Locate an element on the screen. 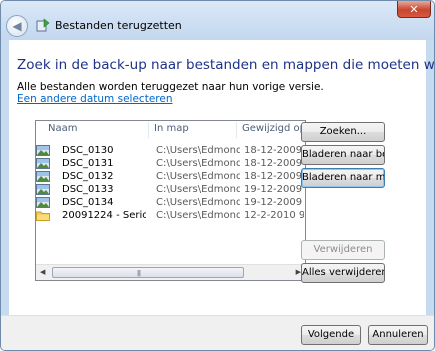 The width and height of the screenshot is (435, 351). horizontal-scrollbar: ◀ ||| ▶ is located at coordinates (170, 272).